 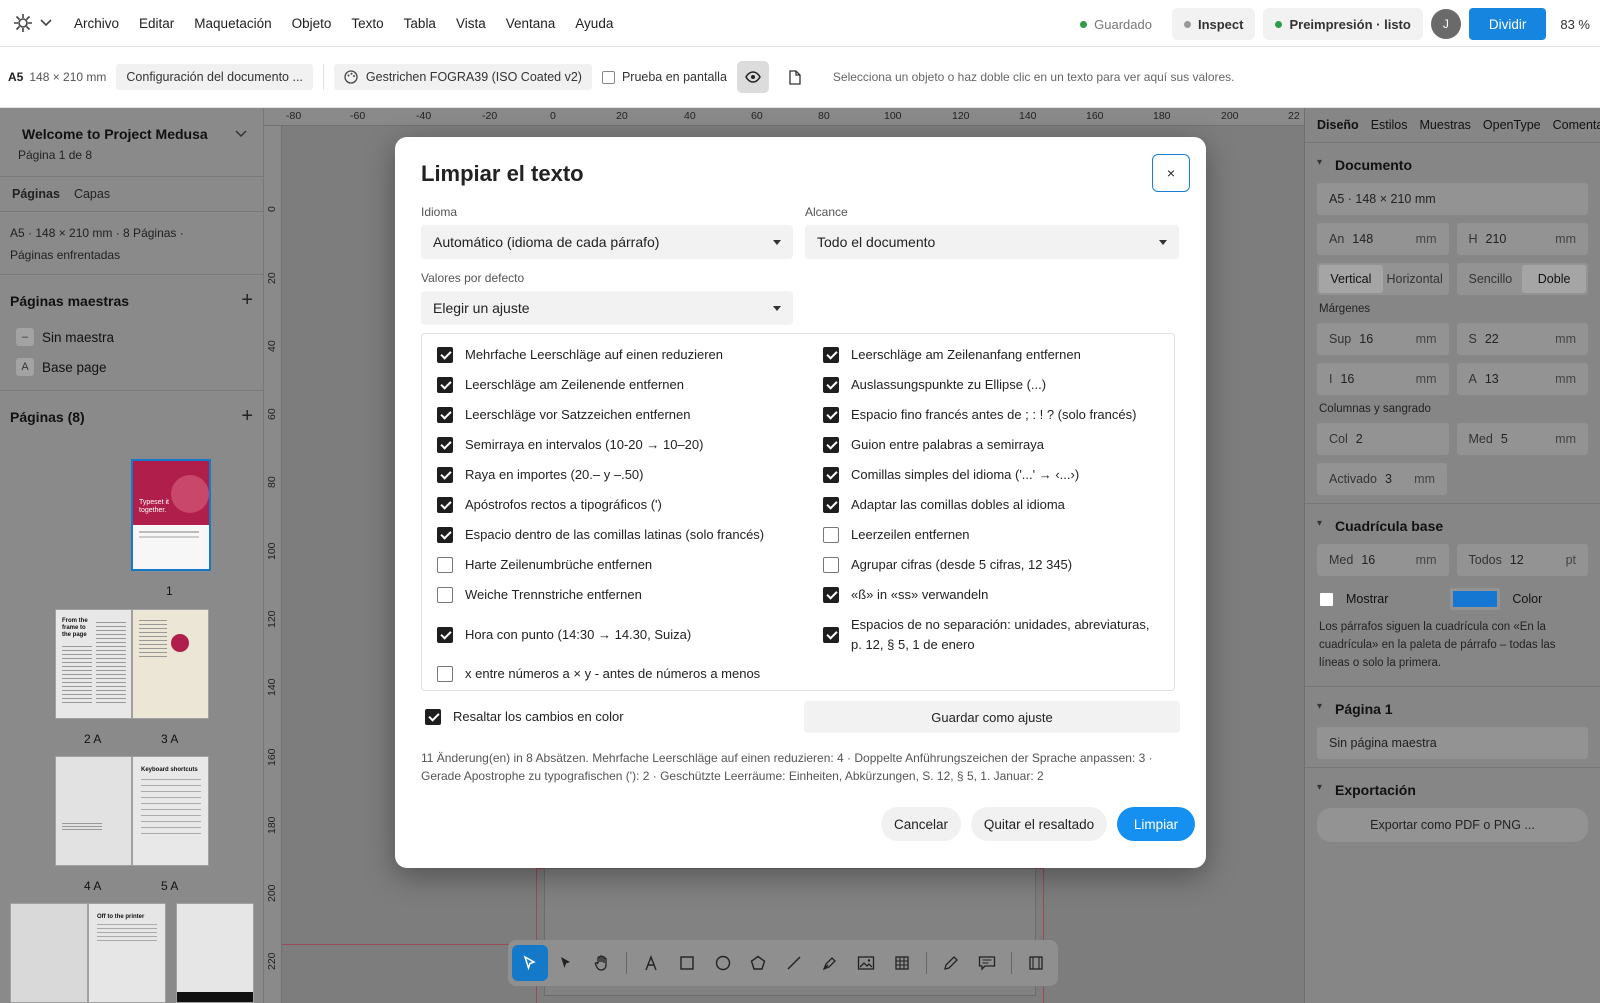 I want to click on bleed-field: Activado 3 mm, so click(x=1382, y=479).